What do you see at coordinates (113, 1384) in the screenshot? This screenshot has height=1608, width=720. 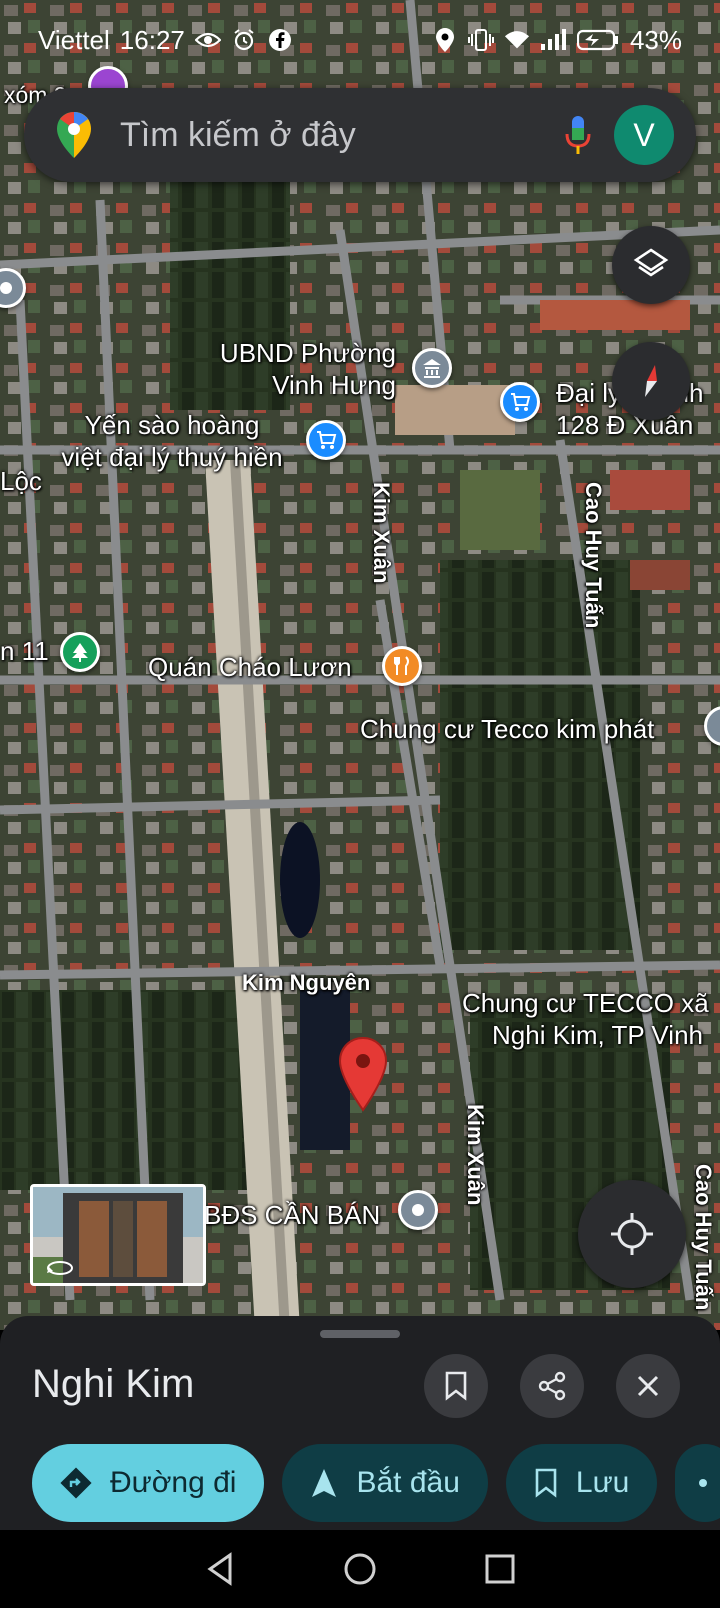 I see `place-title: Nghi Kim` at bounding box center [113, 1384].